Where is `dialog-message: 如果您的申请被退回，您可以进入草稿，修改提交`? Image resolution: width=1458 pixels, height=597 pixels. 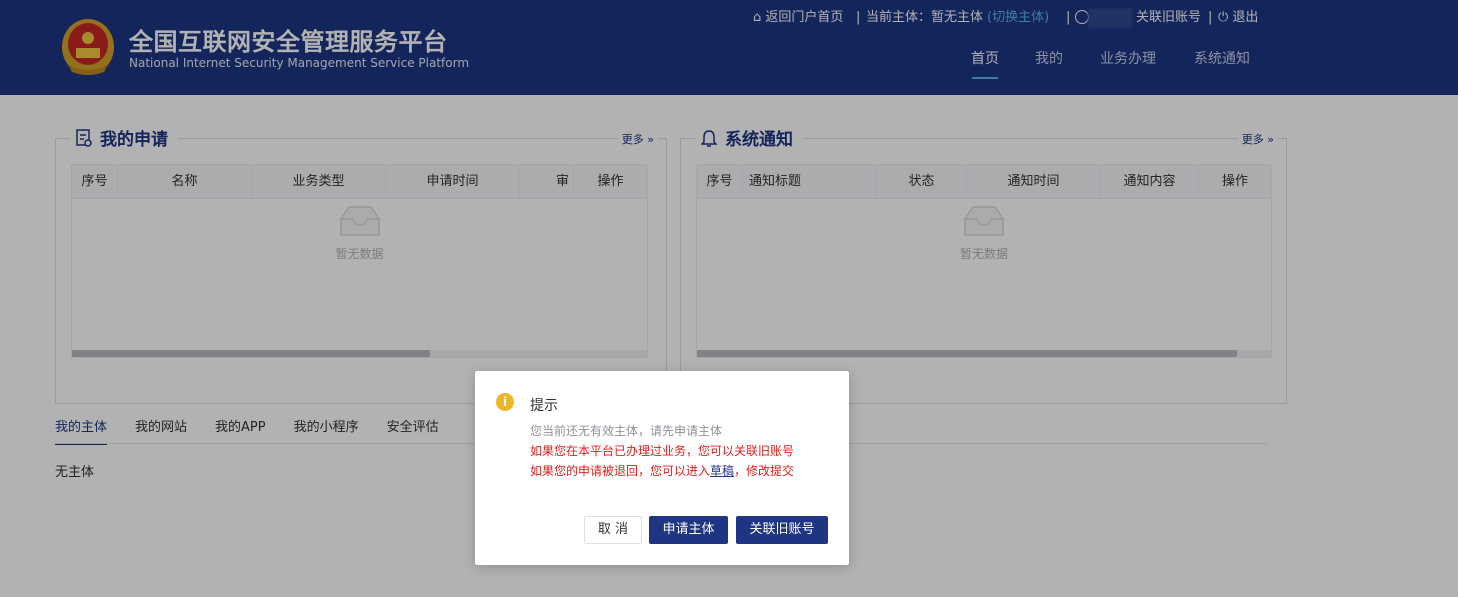
dialog-message: 如果您的申请被退回，您可以进入草稿，修改提交 is located at coordinates (662, 470).